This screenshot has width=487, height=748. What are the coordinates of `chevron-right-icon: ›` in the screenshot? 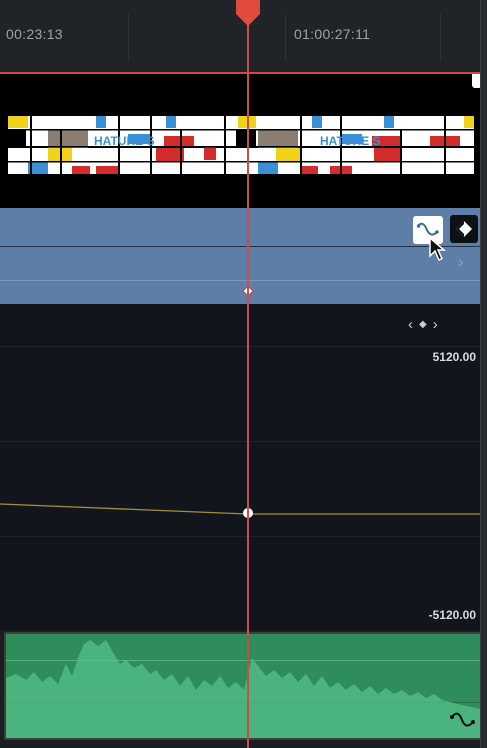 It's located at (461, 262).